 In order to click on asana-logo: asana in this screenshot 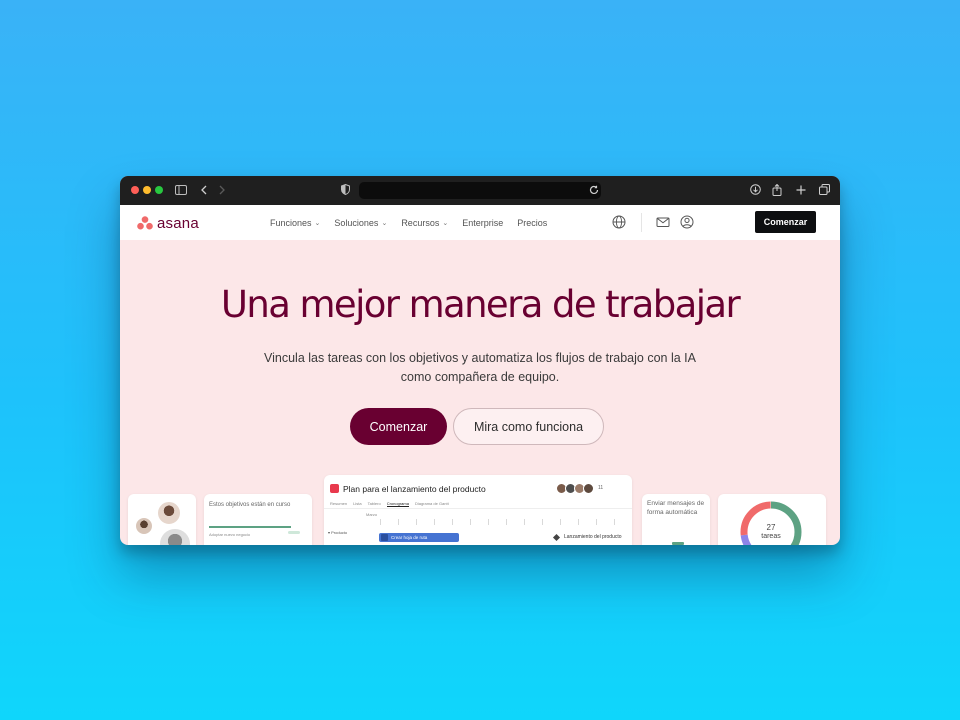, I will do `click(168, 223)`.